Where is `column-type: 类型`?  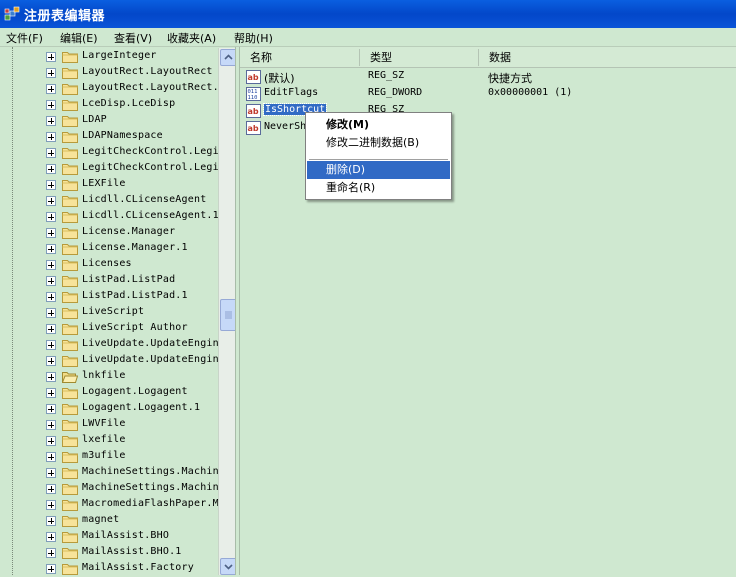
column-type: 类型 is located at coordinates (419, 57).